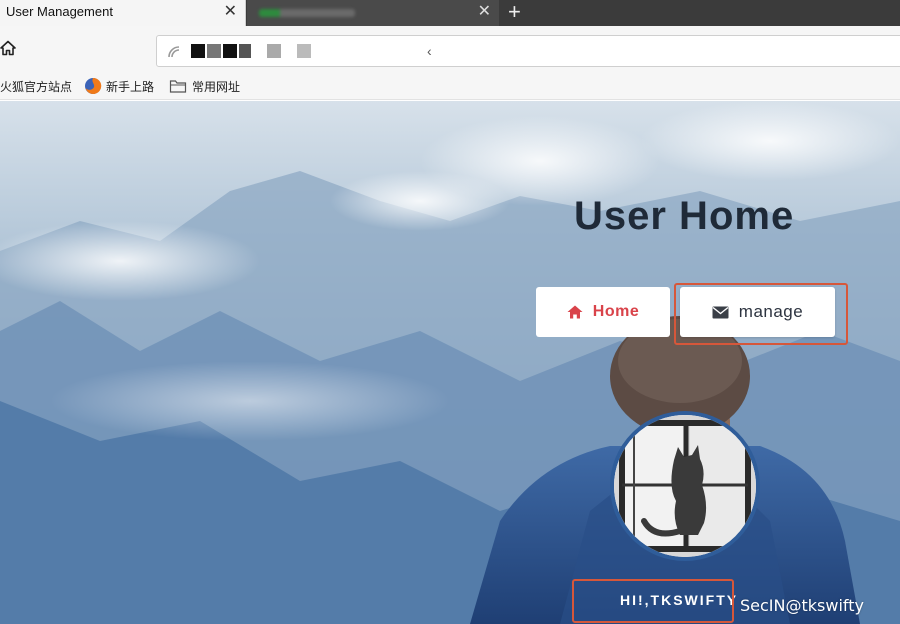 This screenshot has width=900, height=624. Describe the element at coordinates (685, 486) in the screenshot. I see `avatar` at that location.